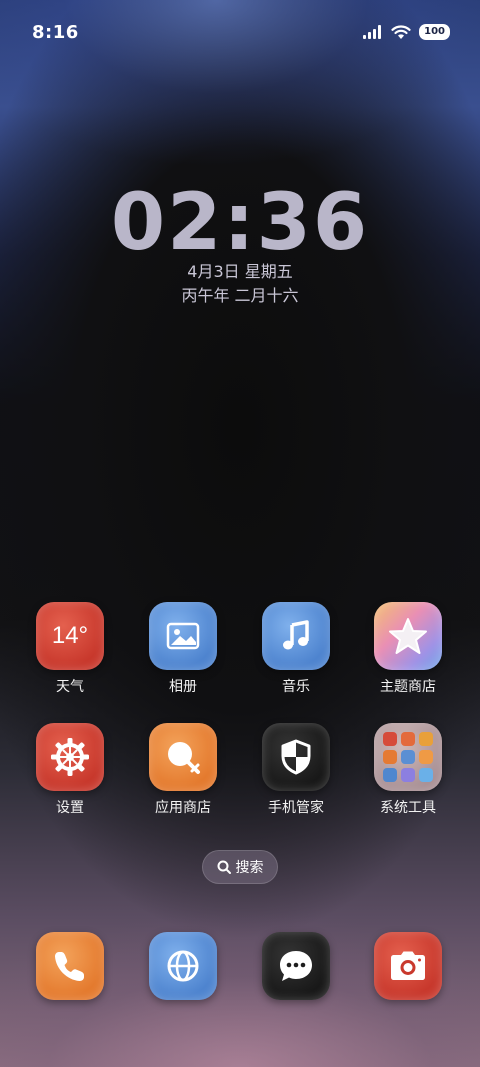  I want to click on app-label-app-store: 应用商店, so click(183, 808).